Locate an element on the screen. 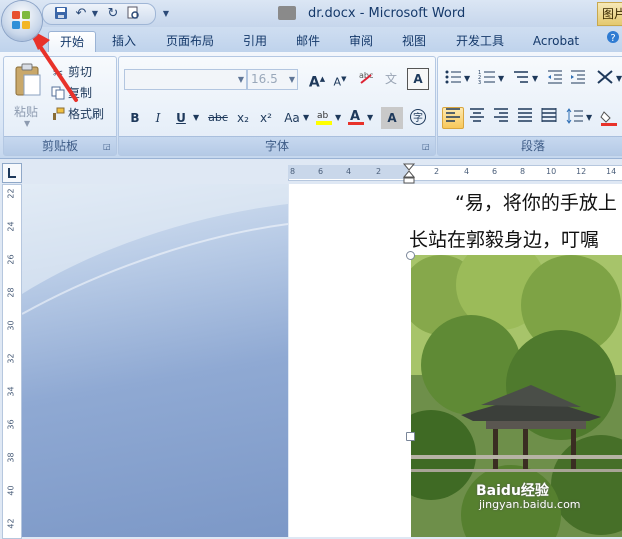 The width and height of the screenshot is (622, 539). help-icon: ? is located at coordinates (614, 39).